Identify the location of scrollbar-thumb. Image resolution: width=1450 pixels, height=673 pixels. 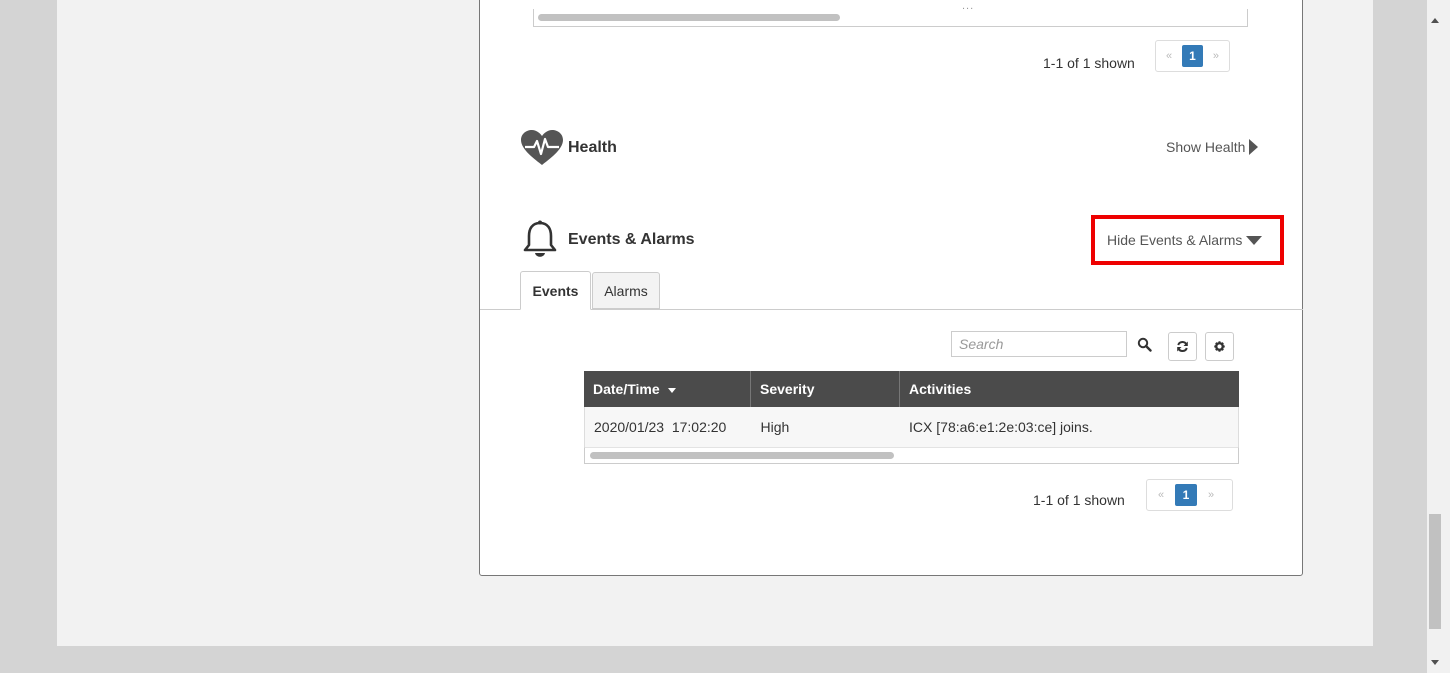
(1435, 571).